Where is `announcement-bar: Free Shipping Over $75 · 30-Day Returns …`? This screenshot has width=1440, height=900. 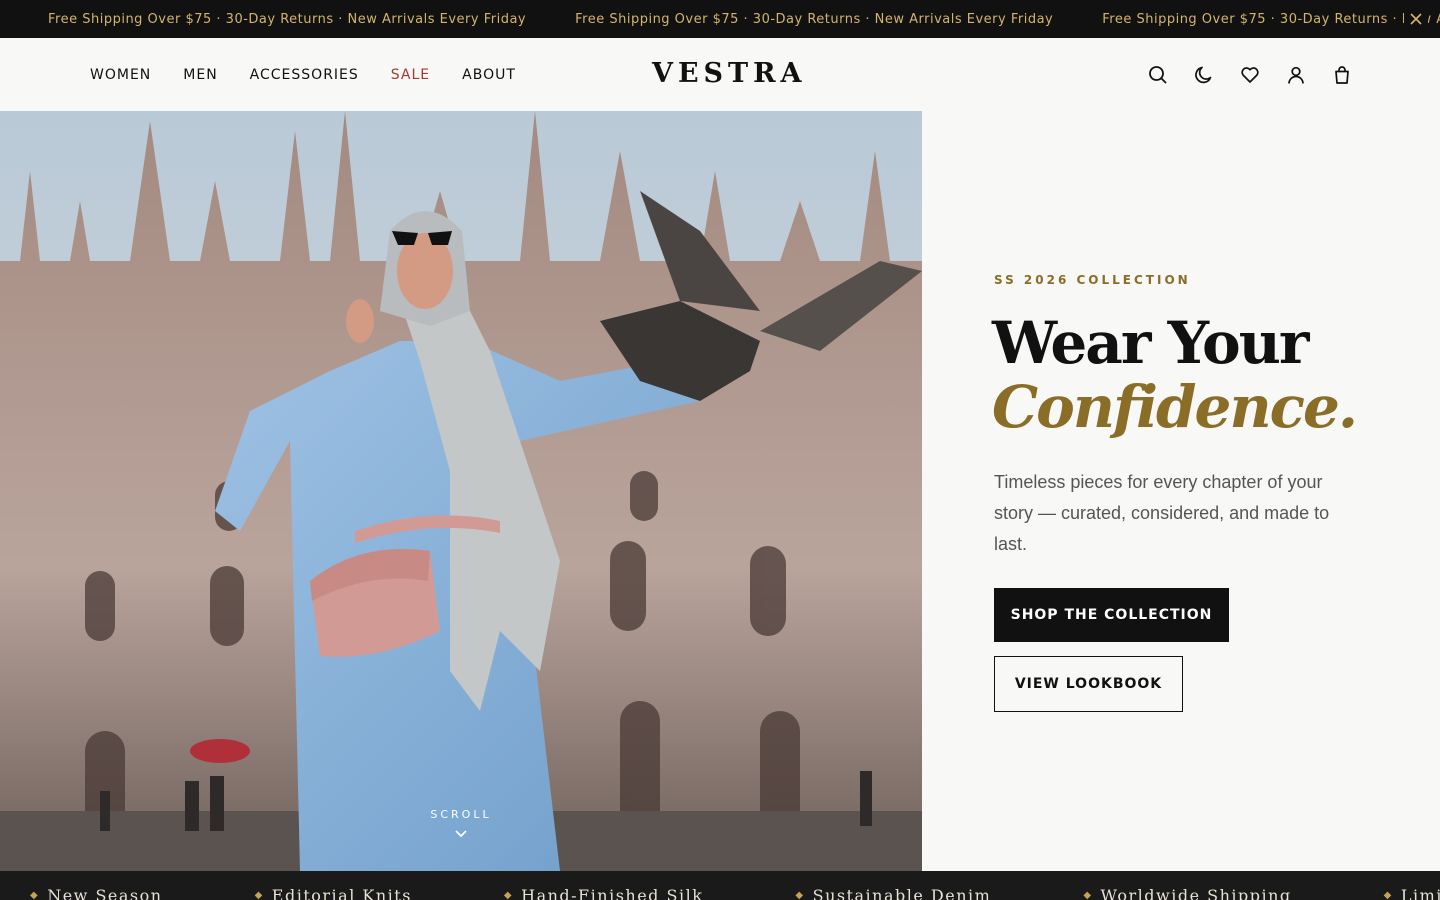 announcement-bar: Free Shipping Over $75 · 30-Day Returns … is located at coordinates (720, 19).